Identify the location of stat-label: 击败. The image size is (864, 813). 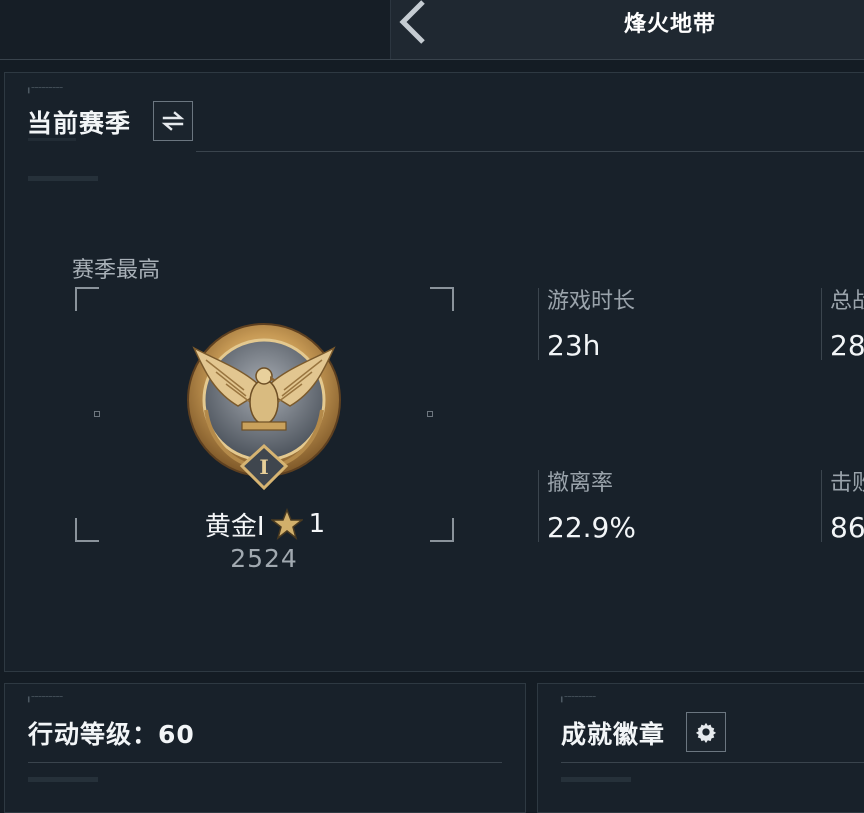
(847, 483).